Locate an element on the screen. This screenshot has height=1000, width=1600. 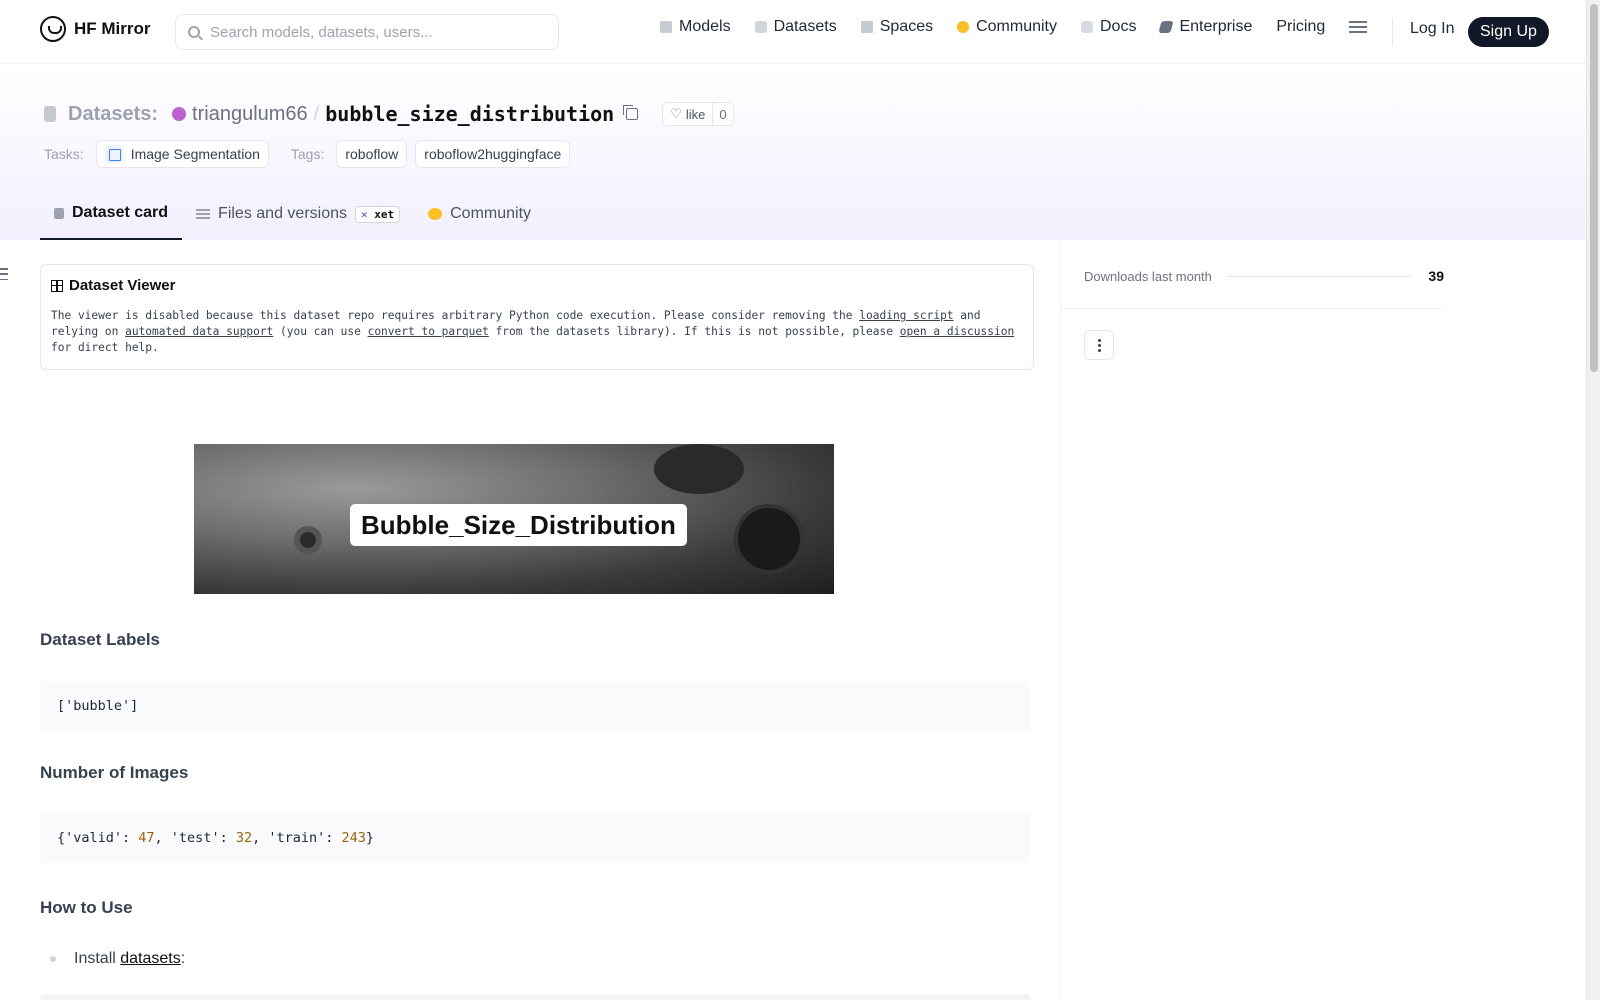
repo-name: bubble_size_distribution is located at coordinates (469, 114).